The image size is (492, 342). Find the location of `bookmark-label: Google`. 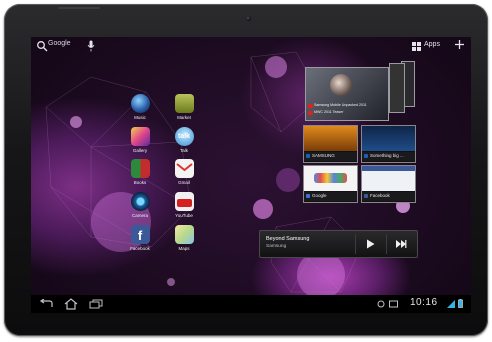

bookmark-label: Google is located at coordinates (319, 195).